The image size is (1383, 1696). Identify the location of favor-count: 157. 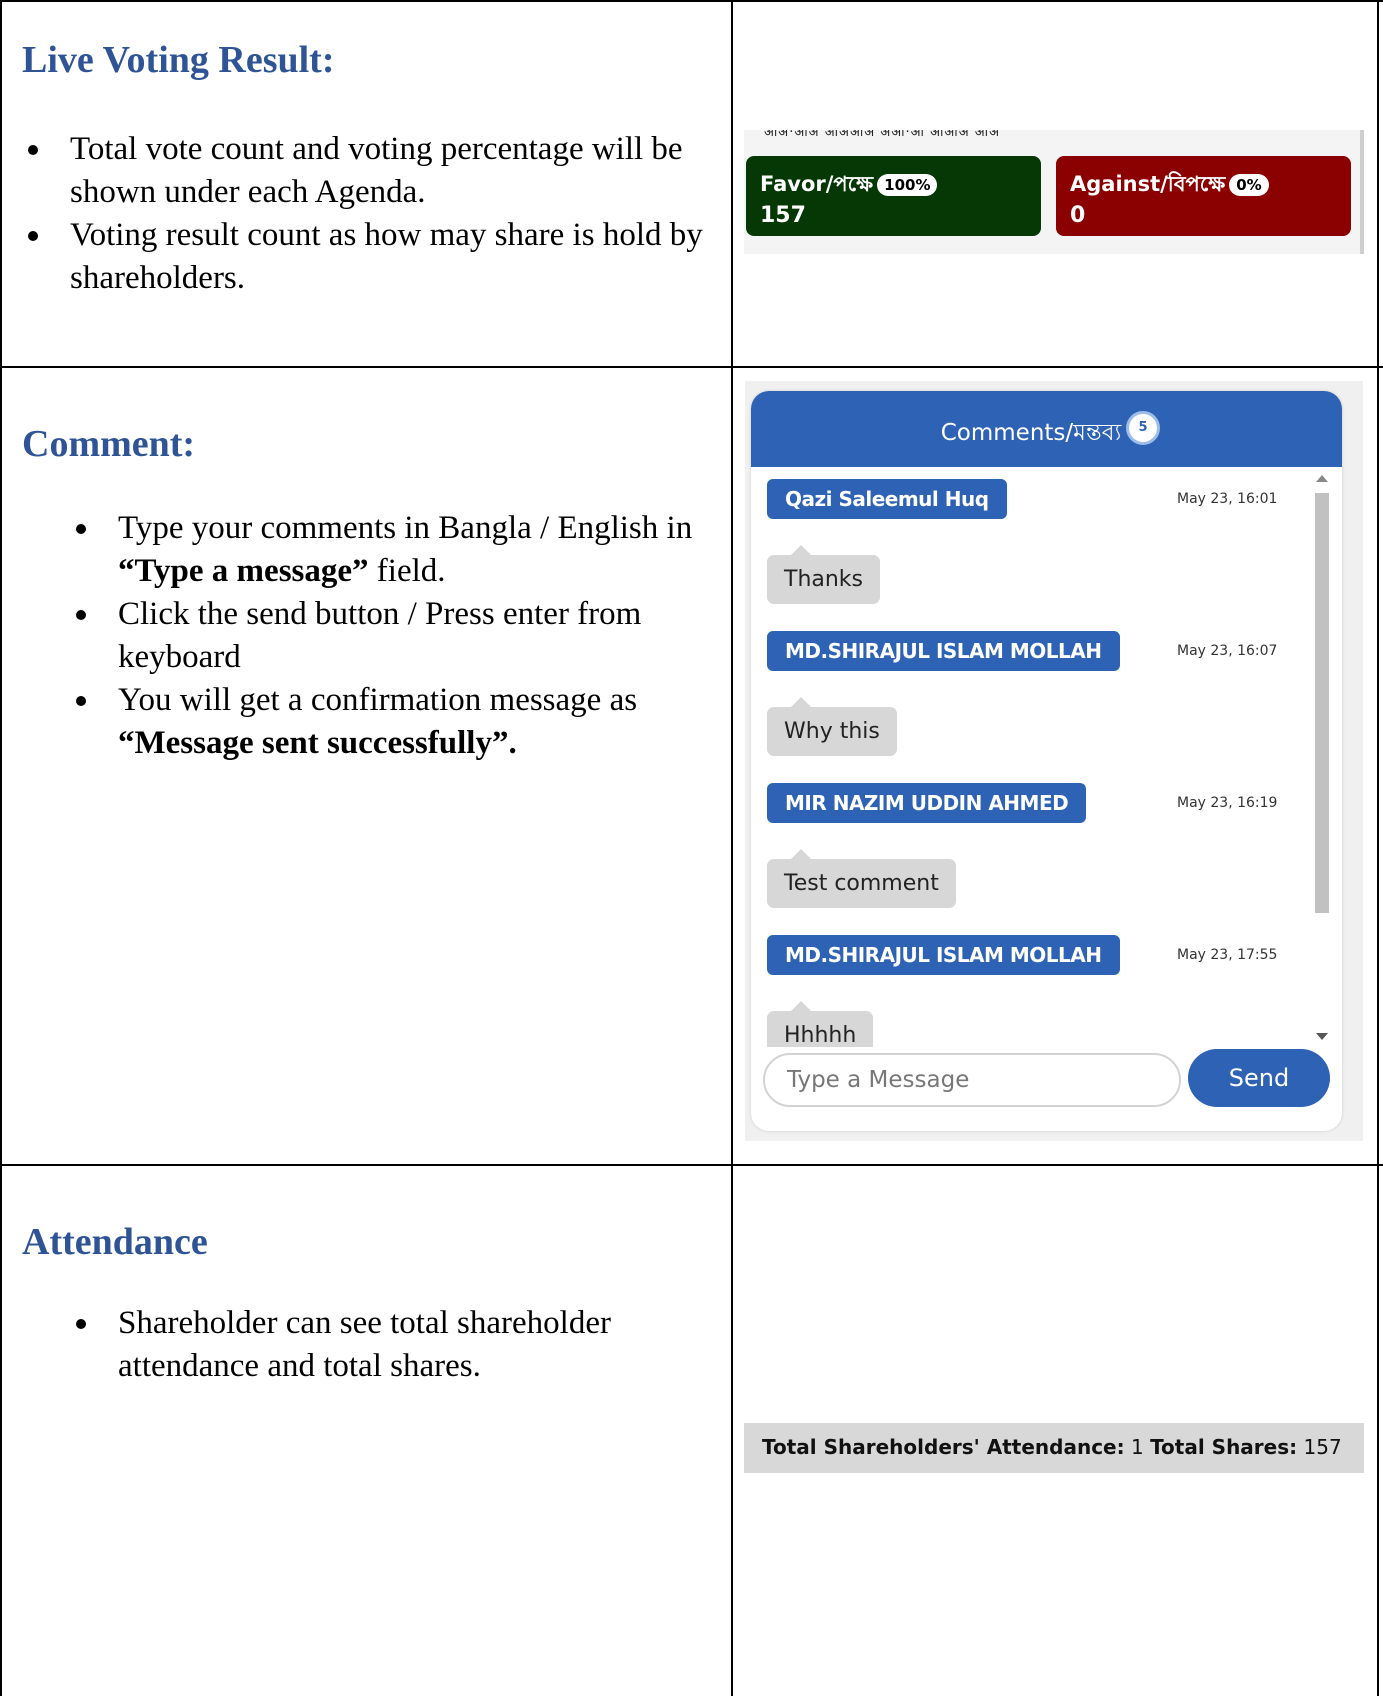
(783, 215).